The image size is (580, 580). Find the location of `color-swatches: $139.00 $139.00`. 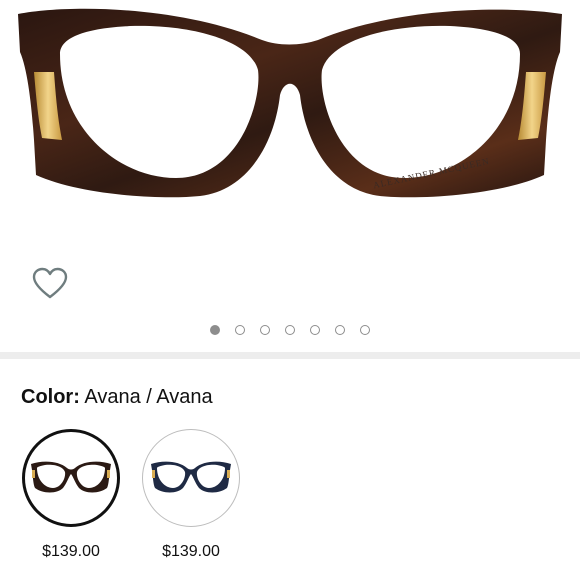

color-swatches: $139.00 $139.00 is located at coordinates (131, 495).